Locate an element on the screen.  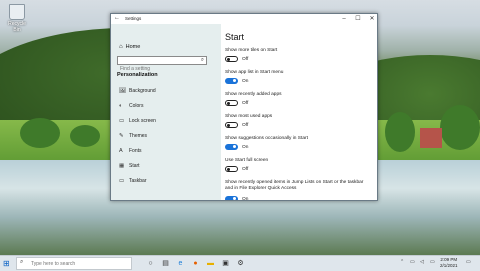
option-label: Show most used apps is located at coordinates (249, 116).